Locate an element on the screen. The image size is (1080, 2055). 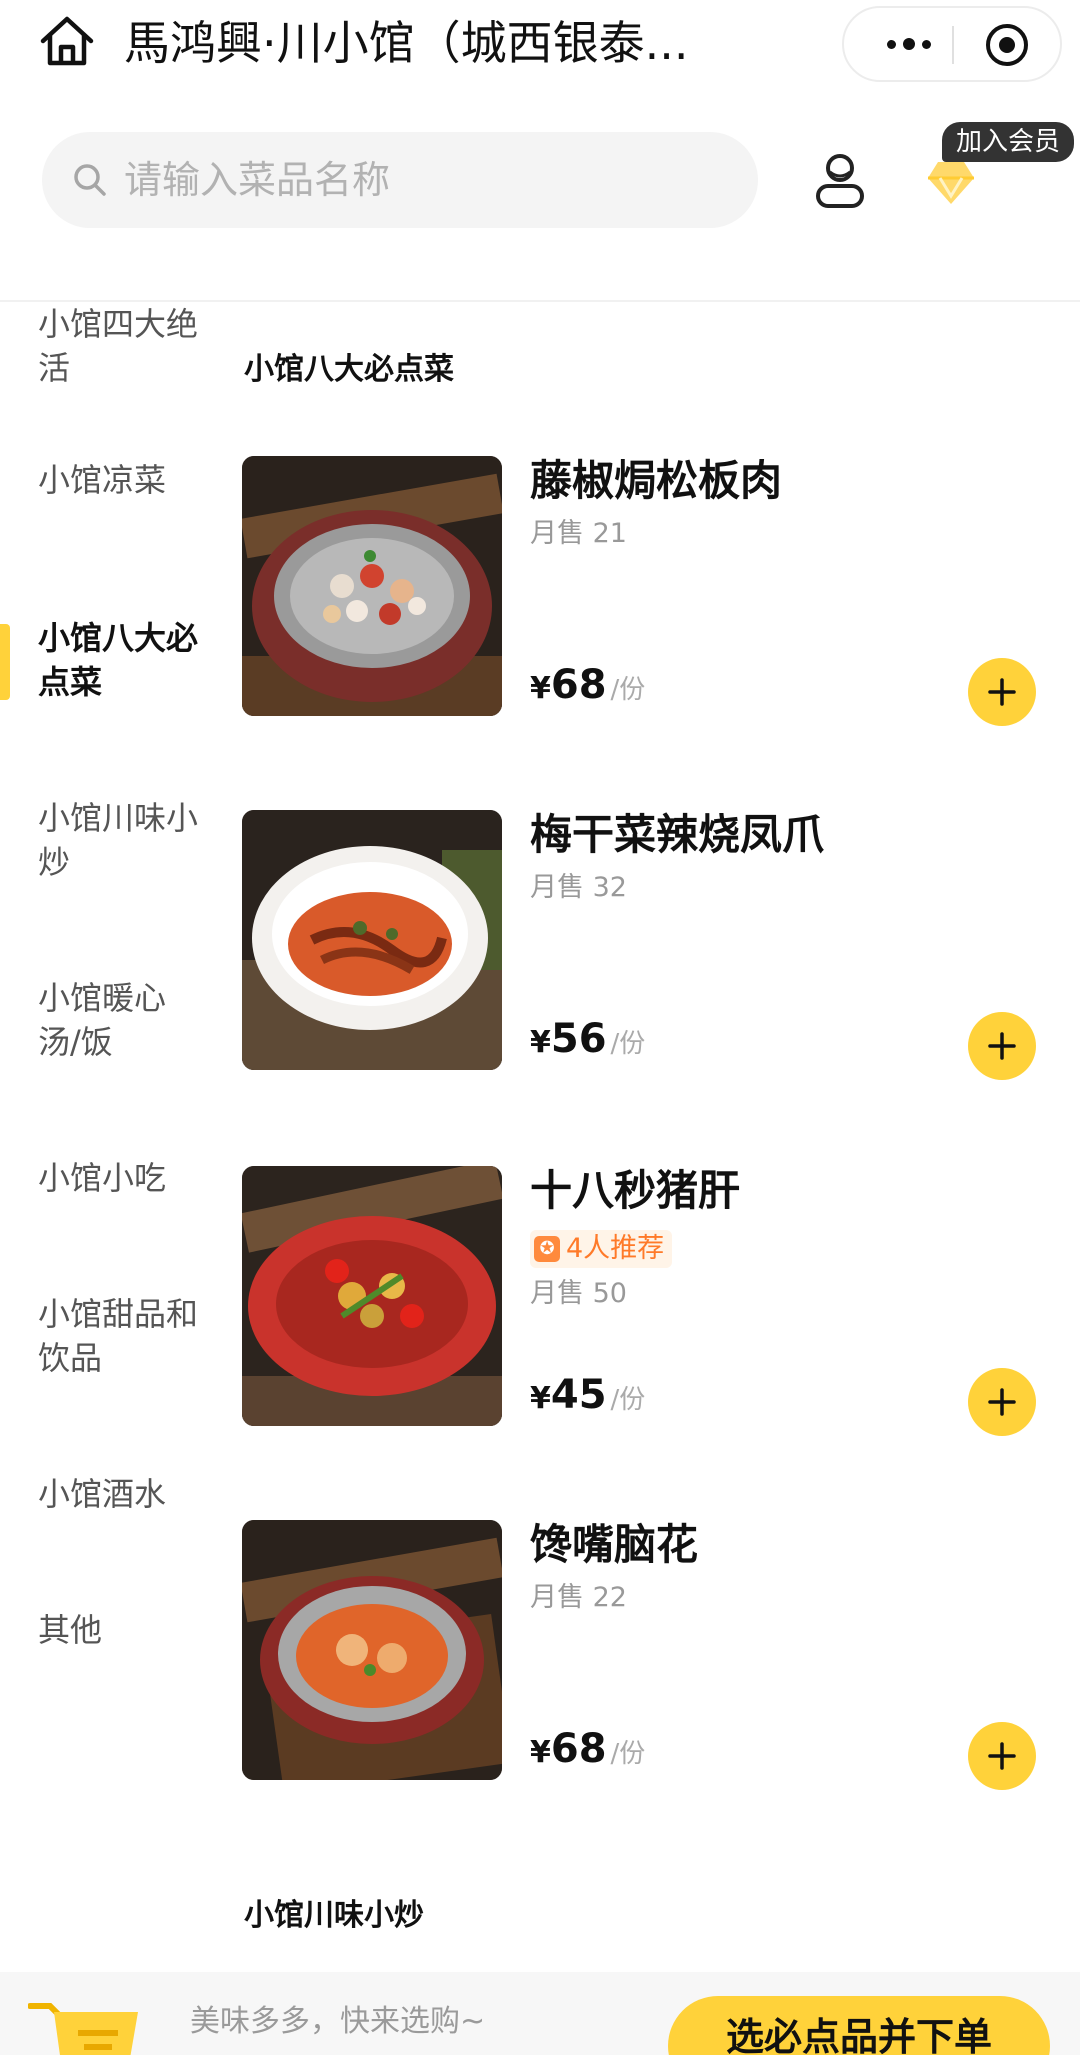
section-title: 小馆八大必点菜 is located at coordinates (349, 369).